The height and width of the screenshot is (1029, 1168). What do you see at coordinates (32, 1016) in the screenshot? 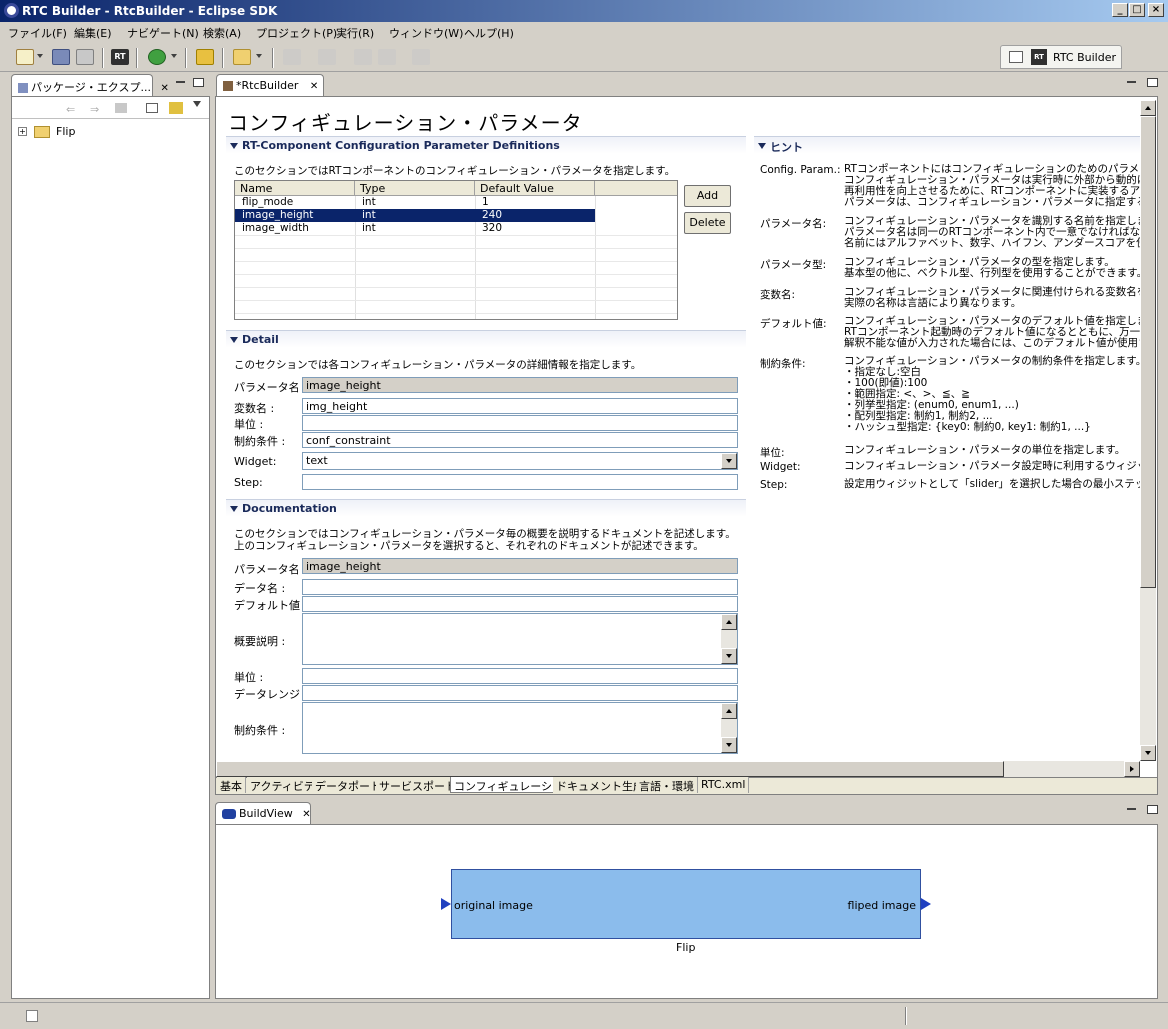
I see `fast-view-icon` at bounding box center [32, 1016].